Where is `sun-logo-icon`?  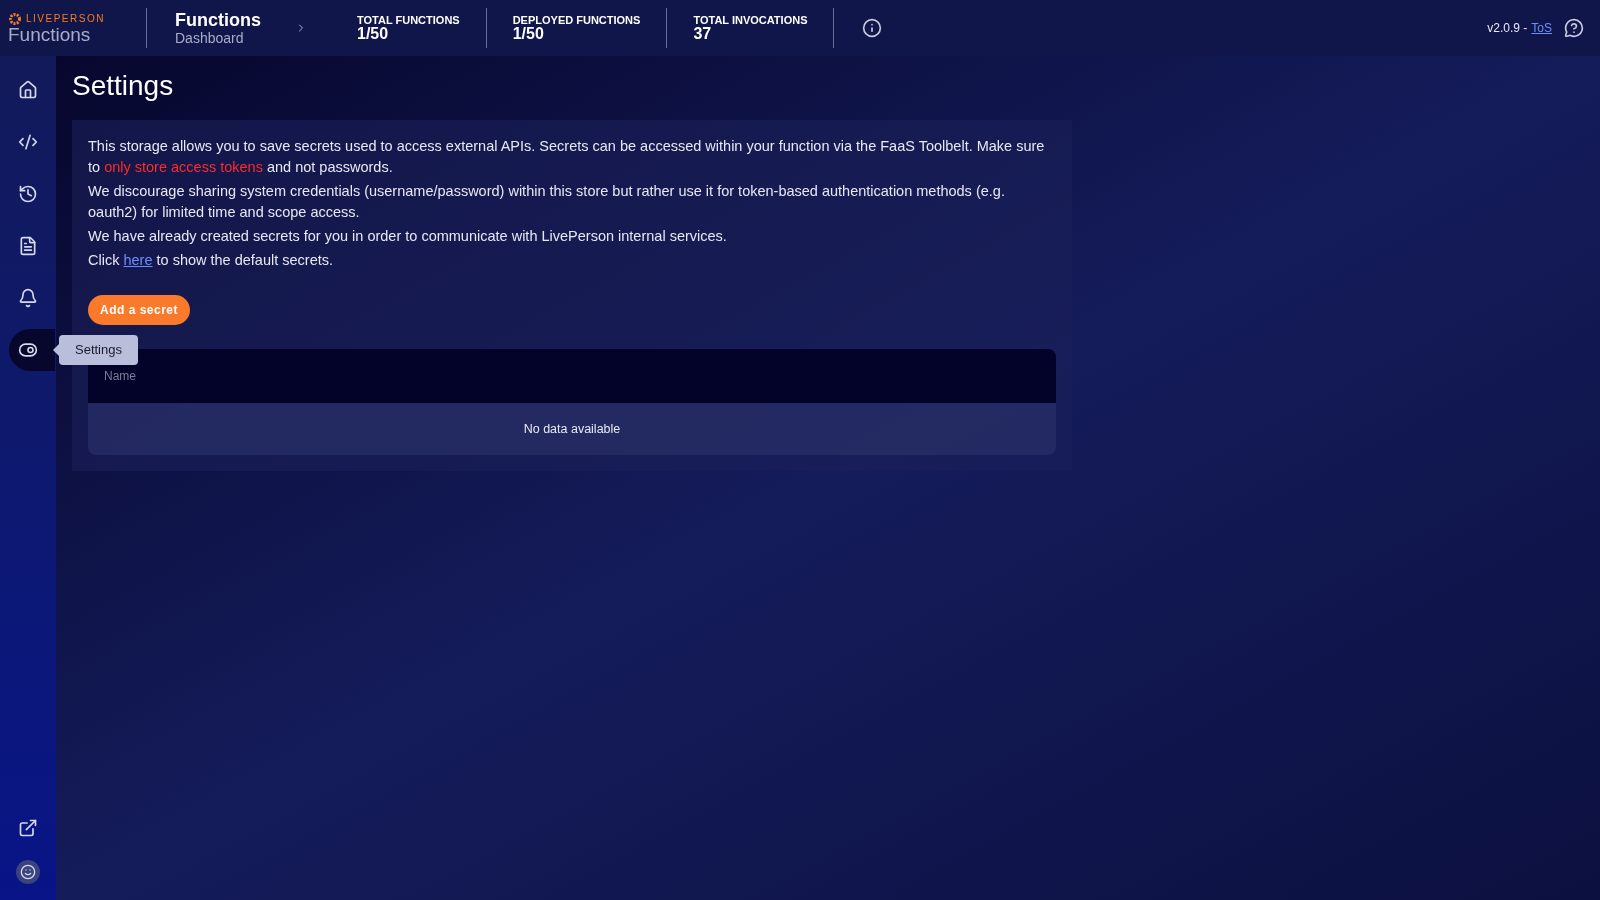 sun-logo-icon is located at coordinates (15, 19).